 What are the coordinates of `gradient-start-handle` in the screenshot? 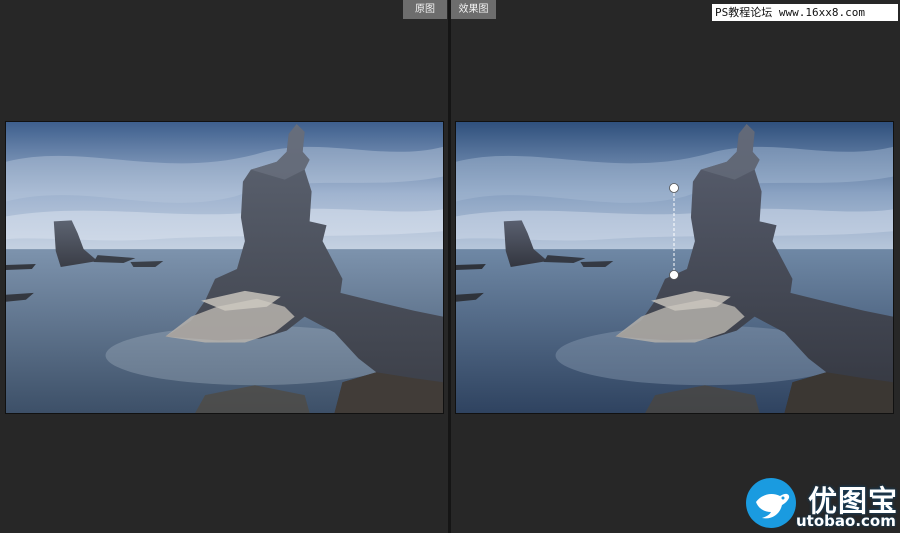 It's located at (674, 188).